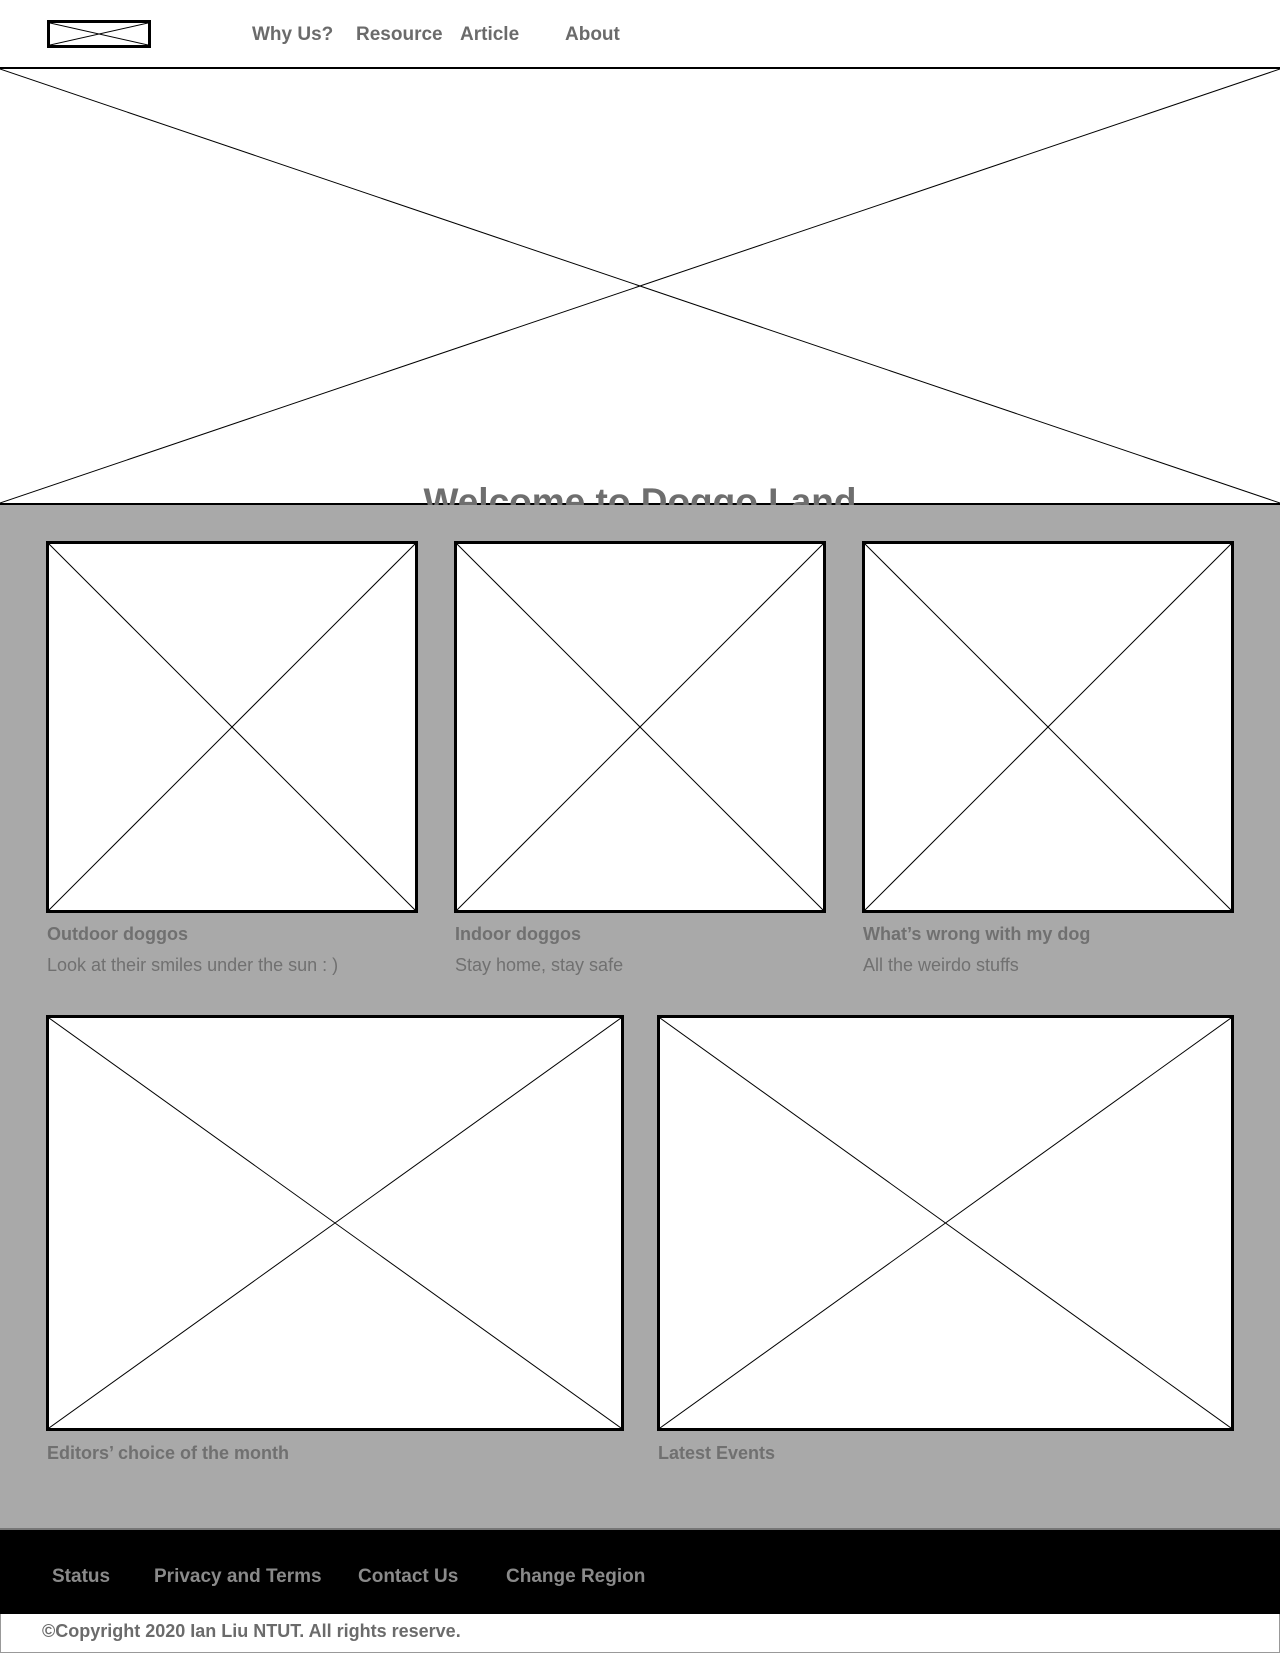 The image size is (1280, 1653). What do you see at coordinates (539, 965) in the screenshot?
I see `card-subtitle-indoor: Stay home, stay safe` at bounding box center [539, 965].